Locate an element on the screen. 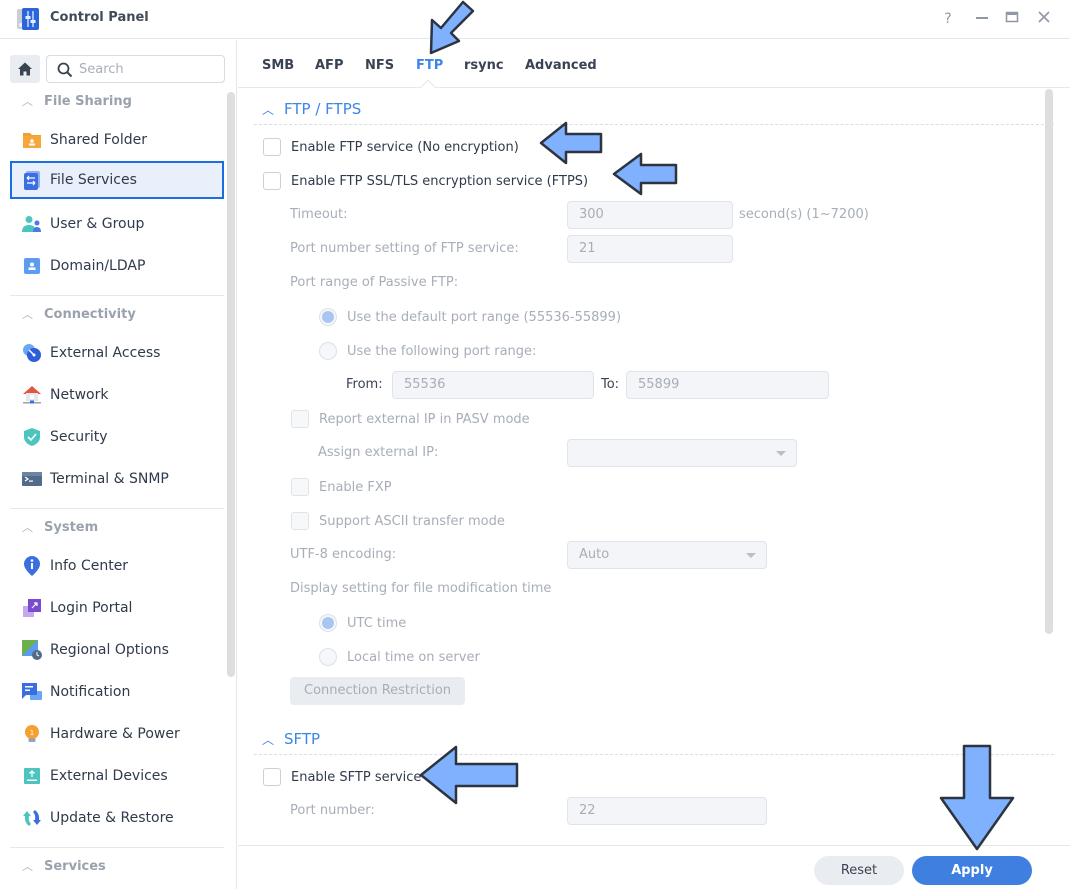 This screenshot has height=889, width=1070. ascii-mode-row: Support ASCII transfer mode is located at coordinates (398, 521).